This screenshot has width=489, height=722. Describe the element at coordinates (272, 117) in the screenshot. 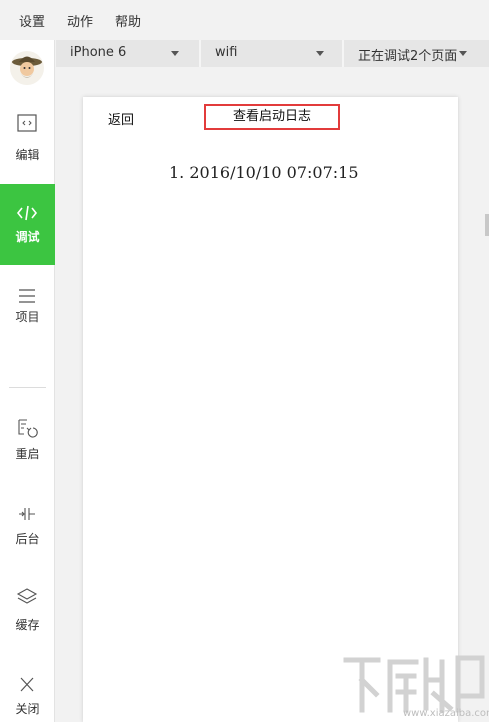

I see `view-launch-log-button: 查看启动日志` at that location.